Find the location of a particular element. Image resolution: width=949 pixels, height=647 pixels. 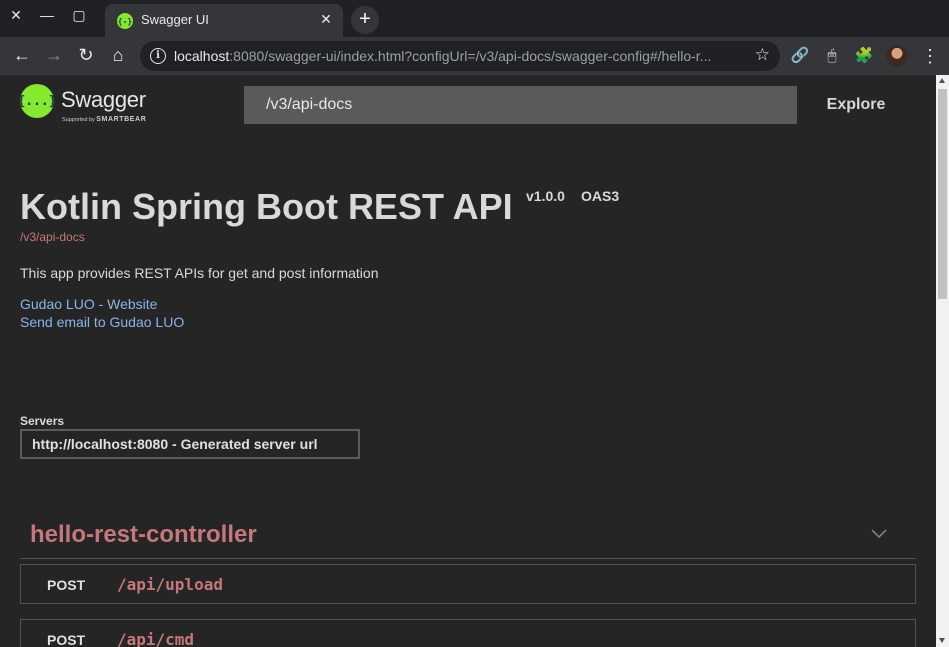

forward-button: → is located at coordinates (54, 55).